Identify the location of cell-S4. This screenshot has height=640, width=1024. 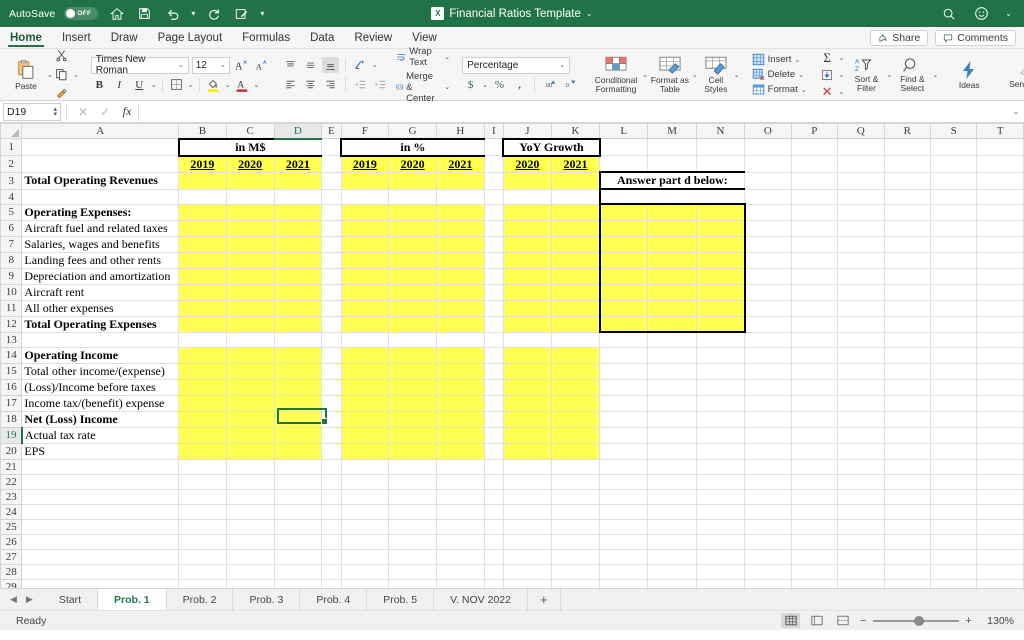
(954, 196).